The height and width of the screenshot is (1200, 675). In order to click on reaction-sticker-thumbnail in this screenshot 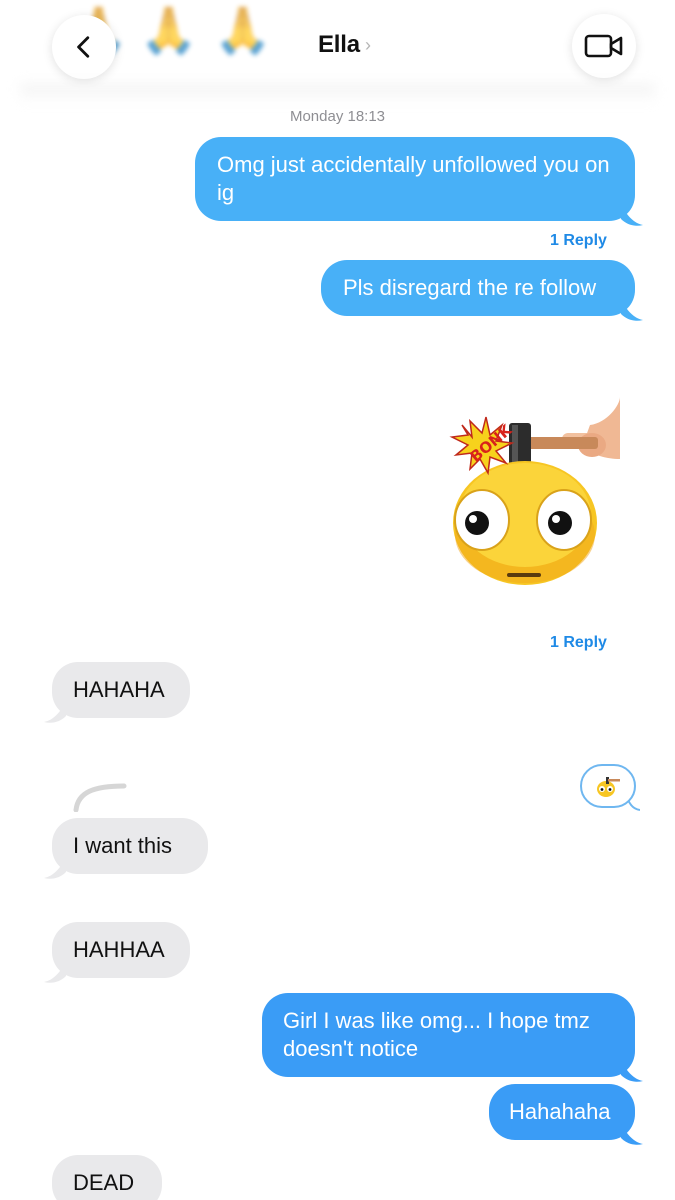, I will do `click(610, 787)`.